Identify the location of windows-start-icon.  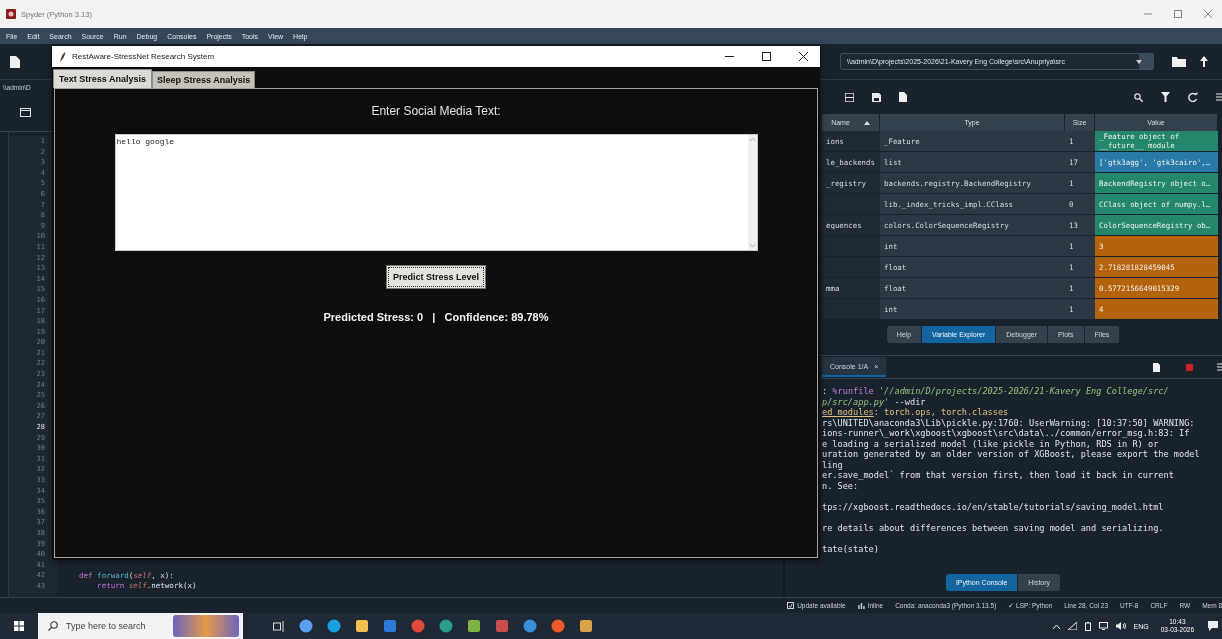
(19, 626).